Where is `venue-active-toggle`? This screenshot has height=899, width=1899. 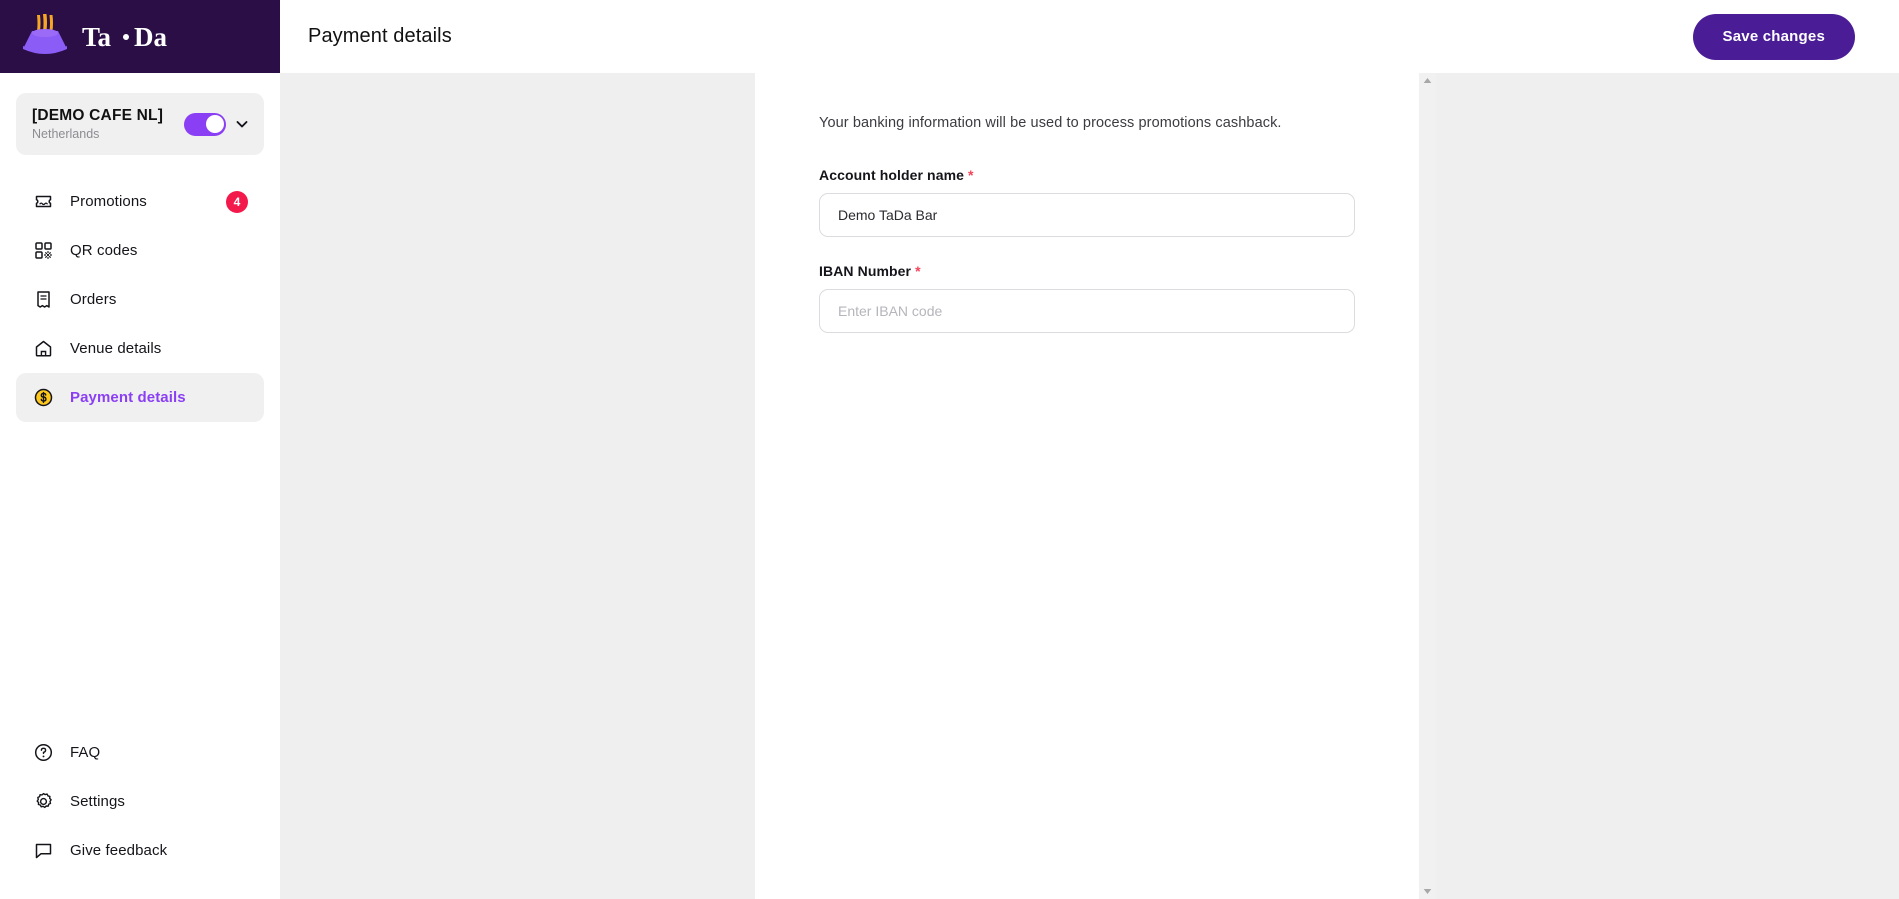
venue-active-toggle is located at coordinates (205, 124).